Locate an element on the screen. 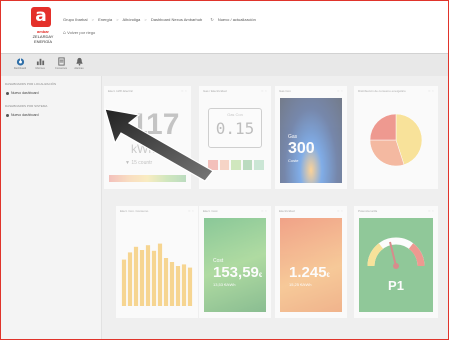  electricity-value: 1.245 is located at coordinates (308, 272).